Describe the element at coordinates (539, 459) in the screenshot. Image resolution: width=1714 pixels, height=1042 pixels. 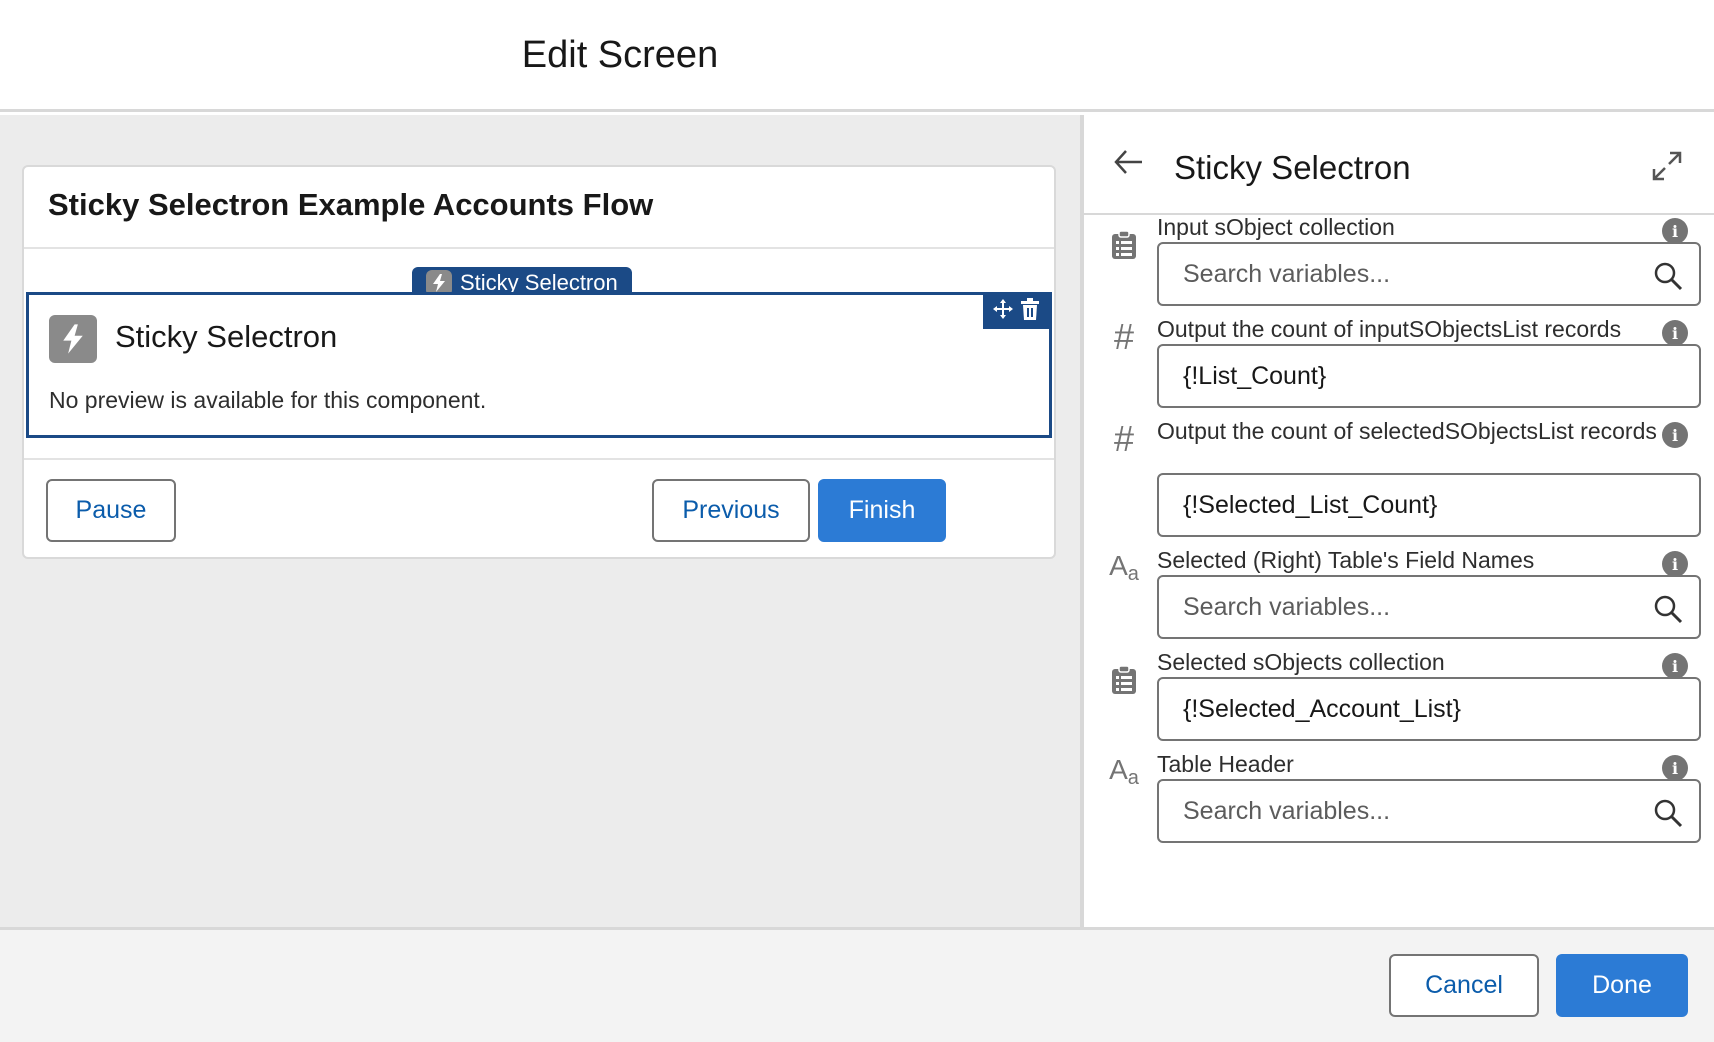
I see `card-footer-divider` at that location.